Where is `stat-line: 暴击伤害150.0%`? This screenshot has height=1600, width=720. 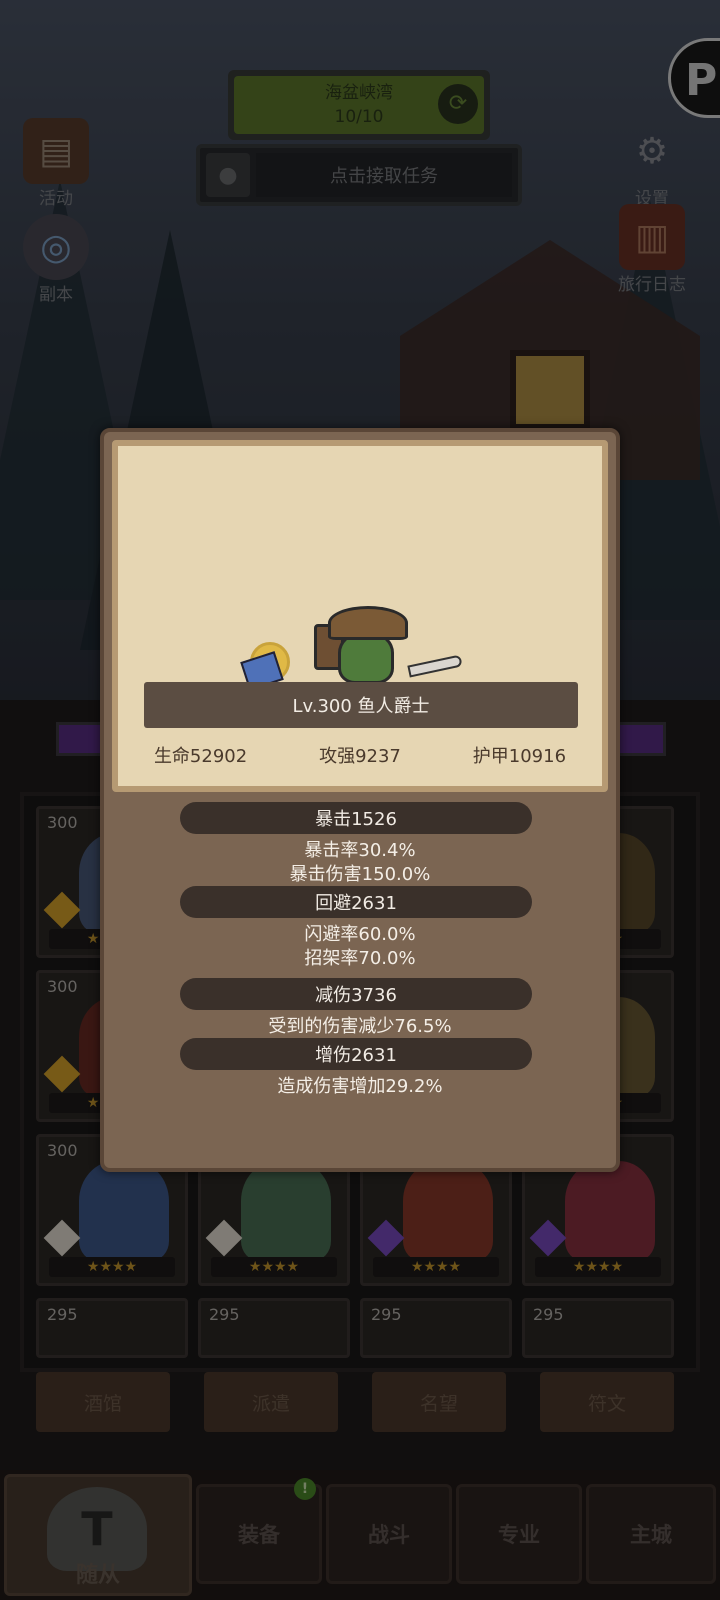 stat-line: 暴击伤害150.0% is located at coordinates (360, 874).